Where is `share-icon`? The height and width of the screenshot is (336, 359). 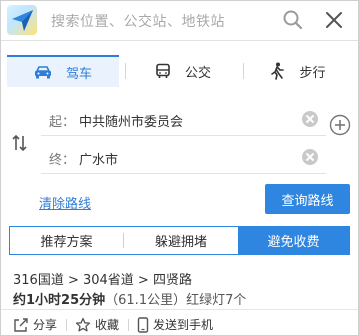
share-icon is located at coordinates (21, 325).